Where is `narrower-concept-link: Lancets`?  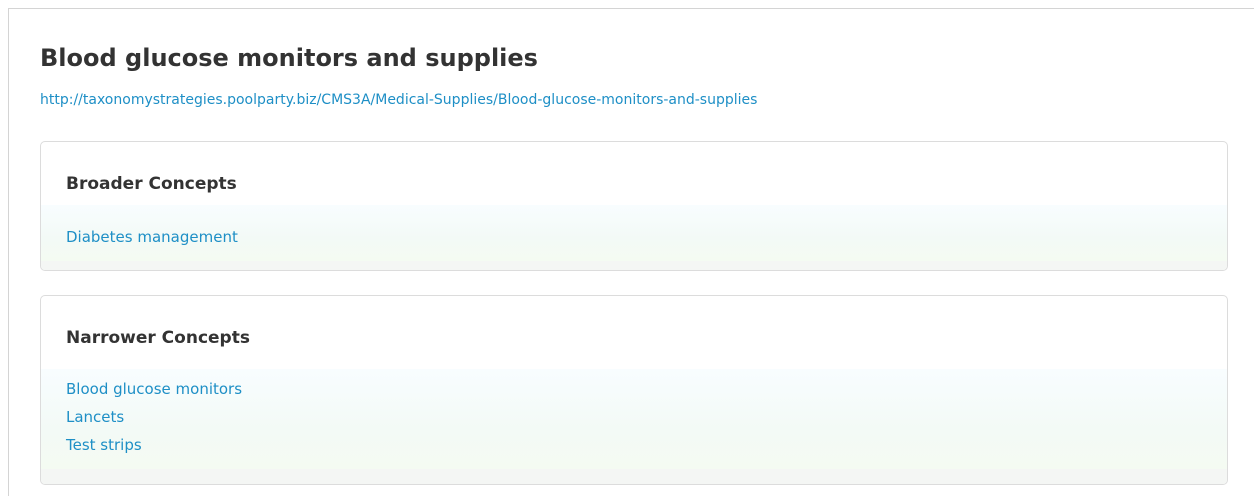
narrower-concept-link: Lancets is located at coordinates (95, 417).